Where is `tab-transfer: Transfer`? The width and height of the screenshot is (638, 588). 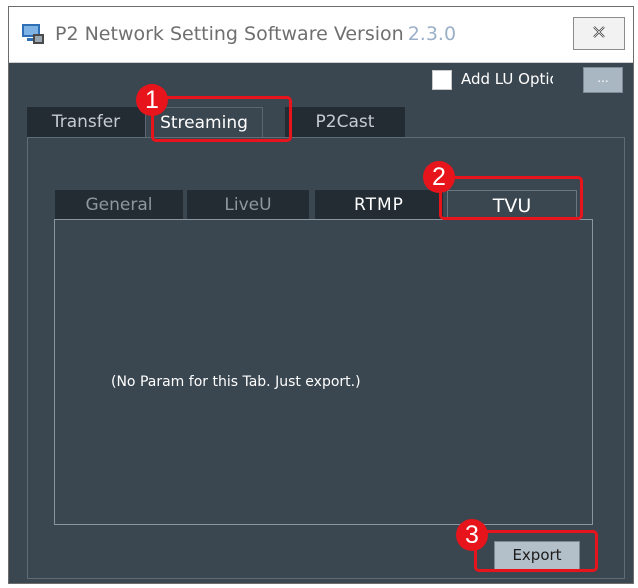
tab-transfer: Transfer is located at coordinates (86, 122).